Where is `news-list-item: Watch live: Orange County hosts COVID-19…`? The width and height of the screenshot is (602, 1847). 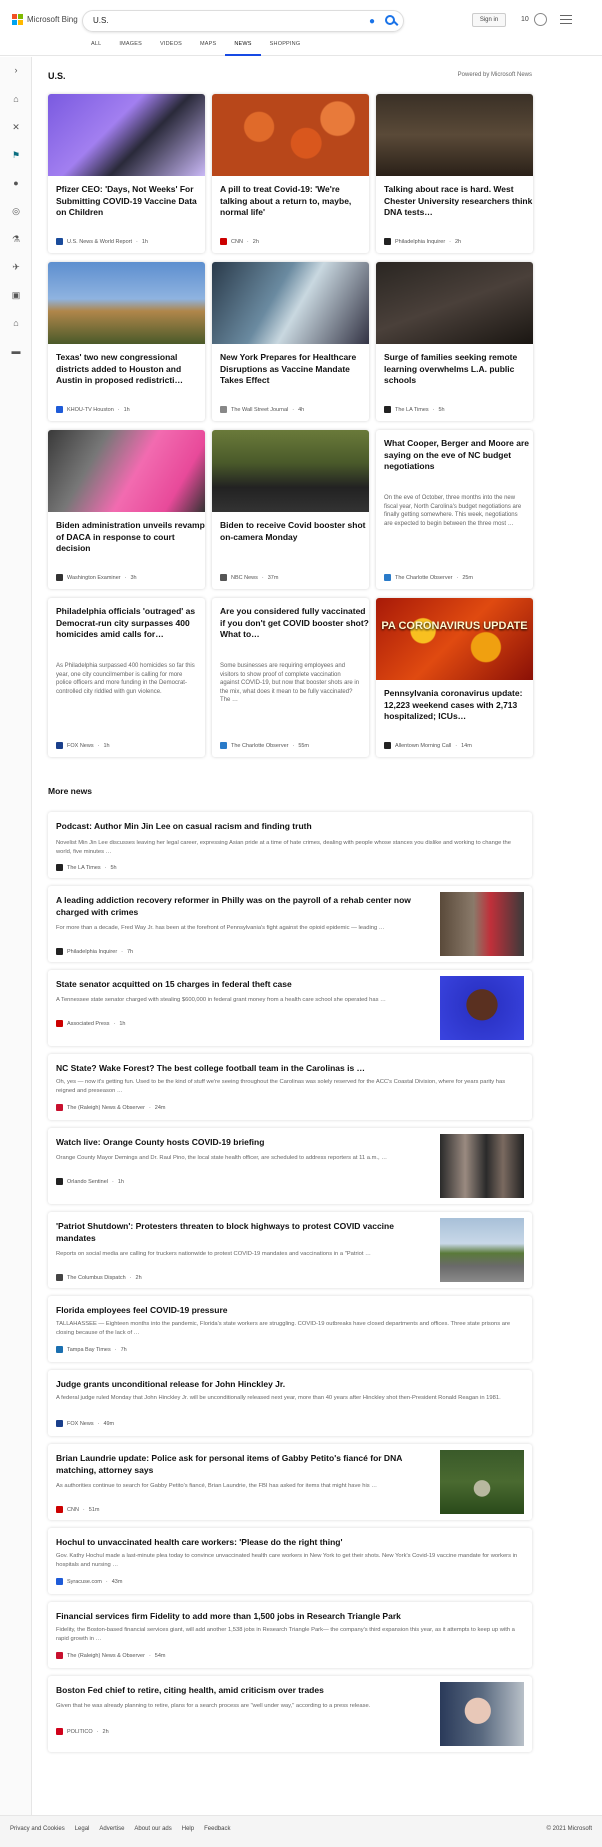 news-list-item: Watch live: Orange County hosts COVID-19… is located at coordinates (290, 1166).